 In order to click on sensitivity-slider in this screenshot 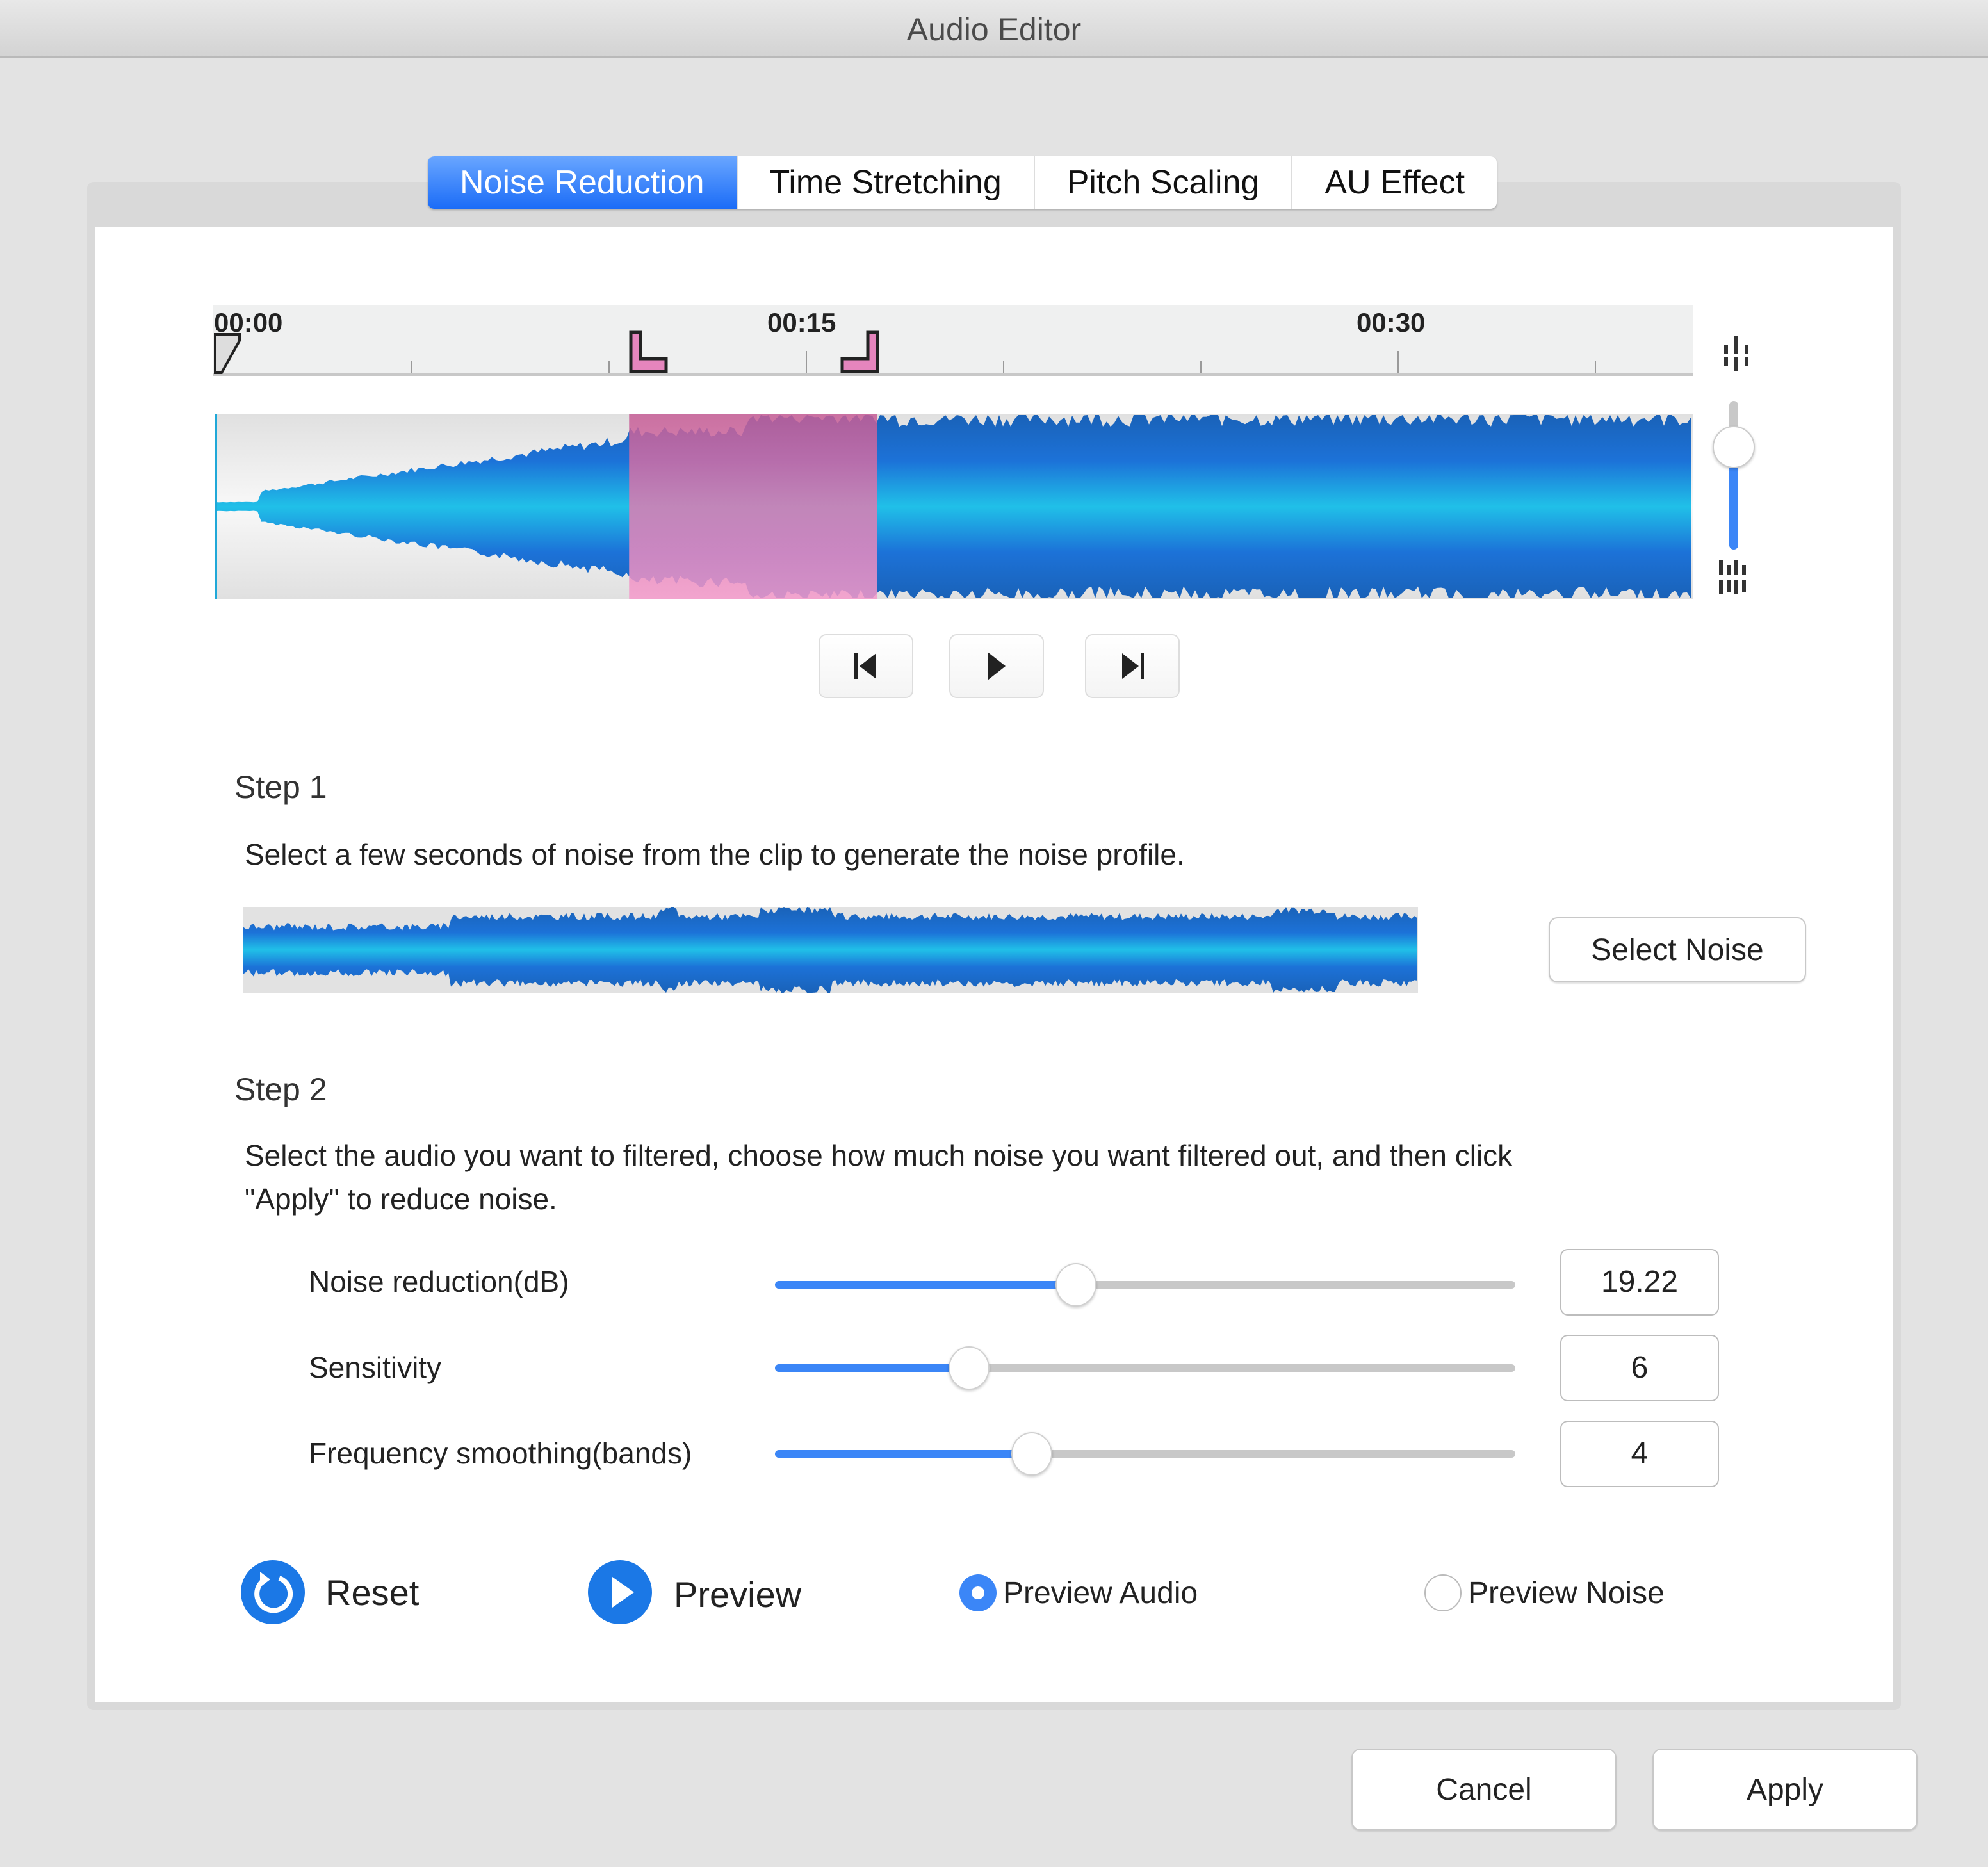, I will do `click(1145, 1368)`.